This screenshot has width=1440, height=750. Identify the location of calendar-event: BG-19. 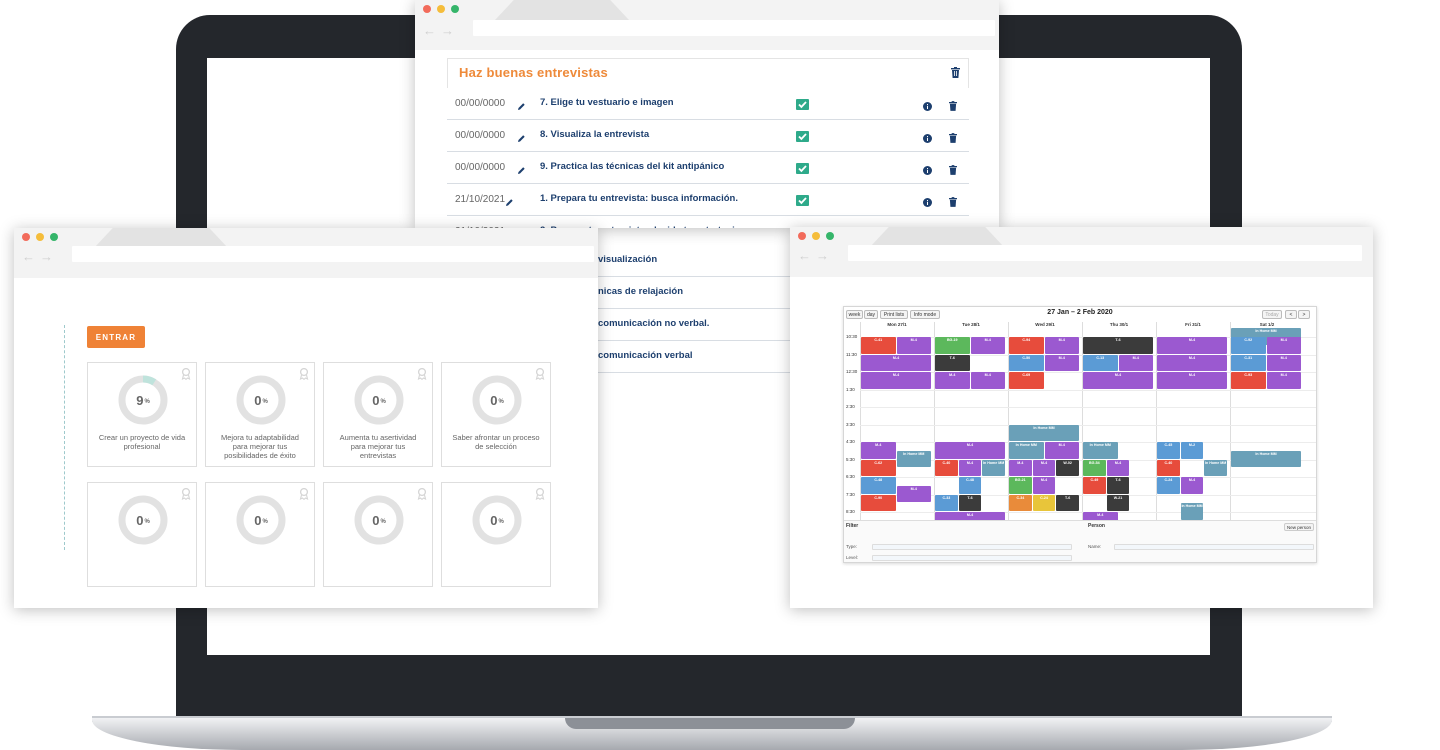
(952, 345).